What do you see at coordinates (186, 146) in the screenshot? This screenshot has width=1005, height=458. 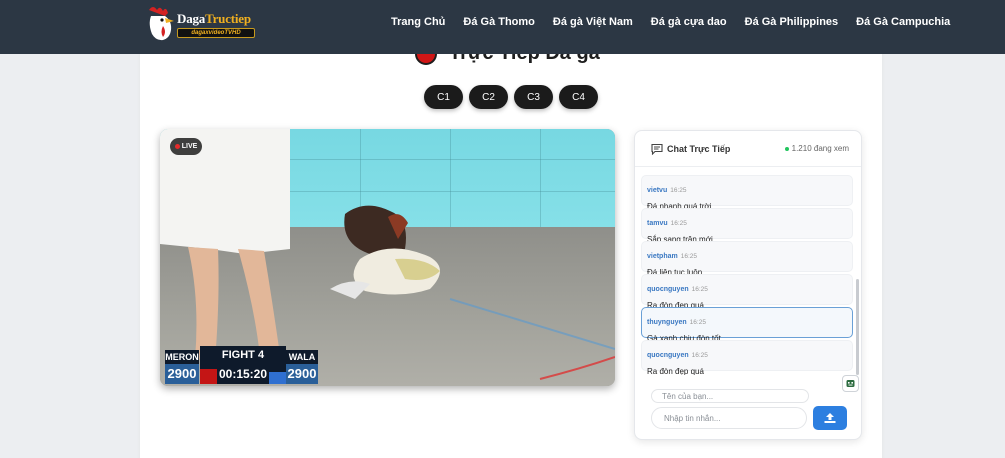 I see `live-badge: LIVE` at bounding box center [186, 146].